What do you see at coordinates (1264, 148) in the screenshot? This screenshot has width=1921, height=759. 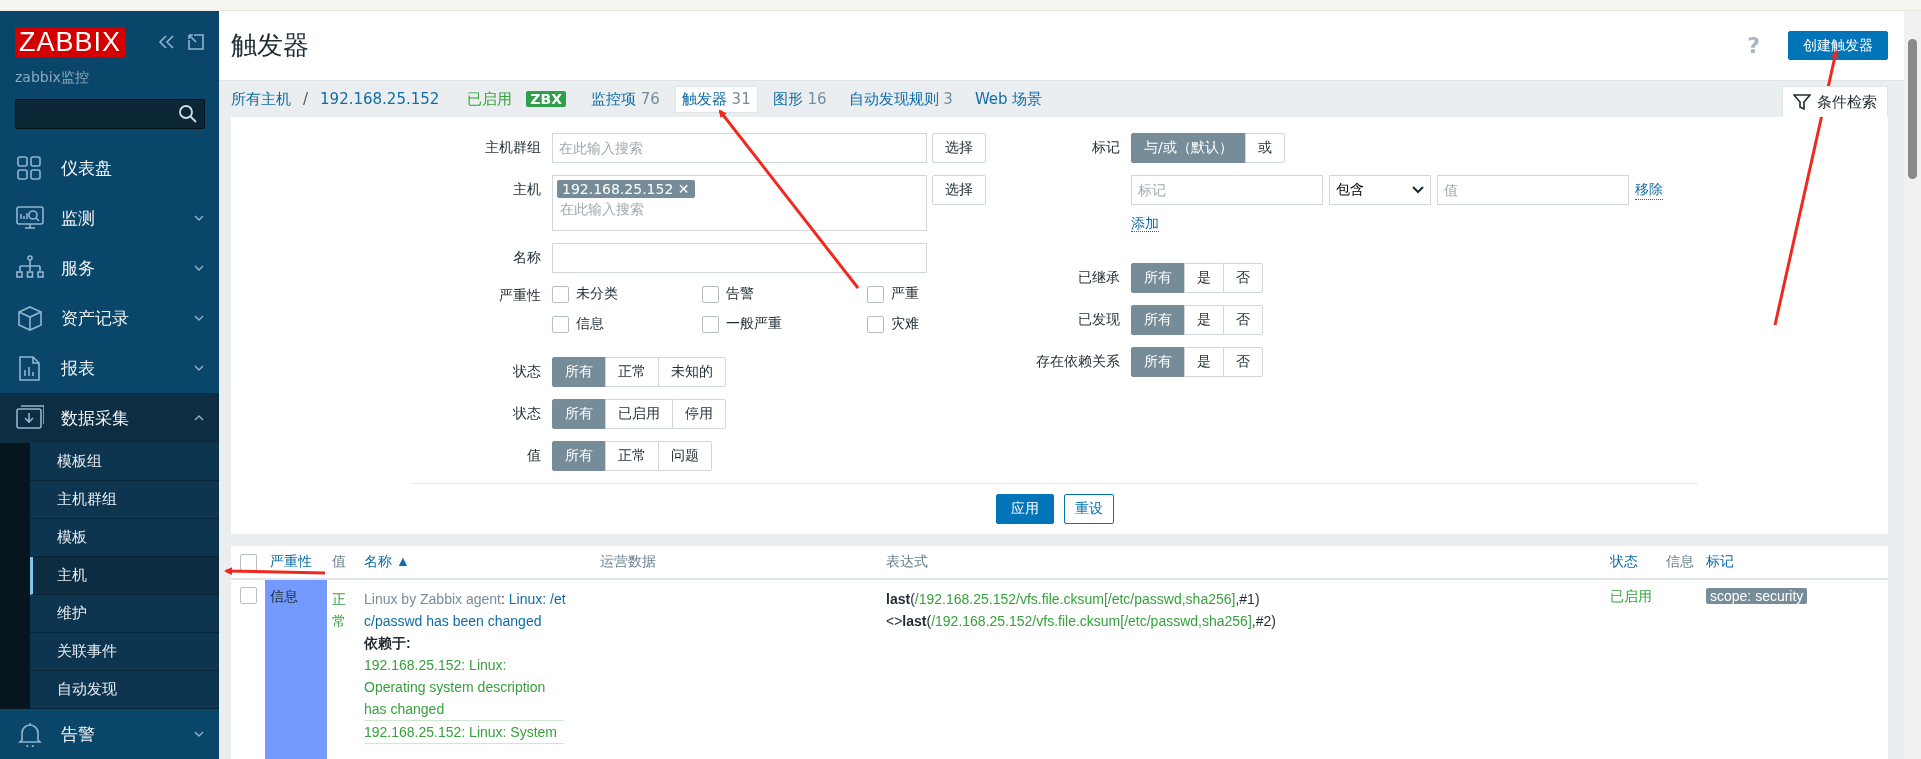 I see `segment-option: 或` at bounding box center [1264, 148].